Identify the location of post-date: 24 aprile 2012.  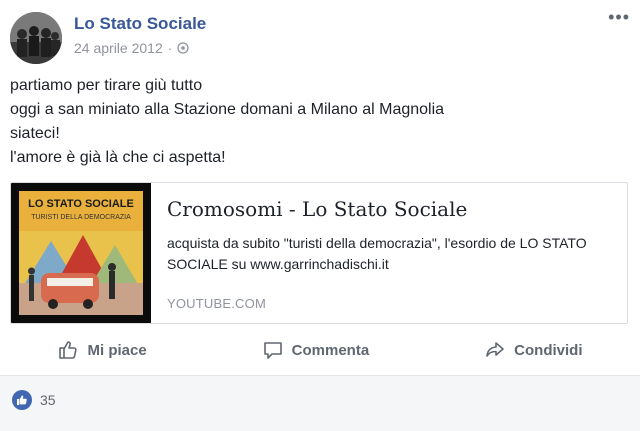
(118, 48).